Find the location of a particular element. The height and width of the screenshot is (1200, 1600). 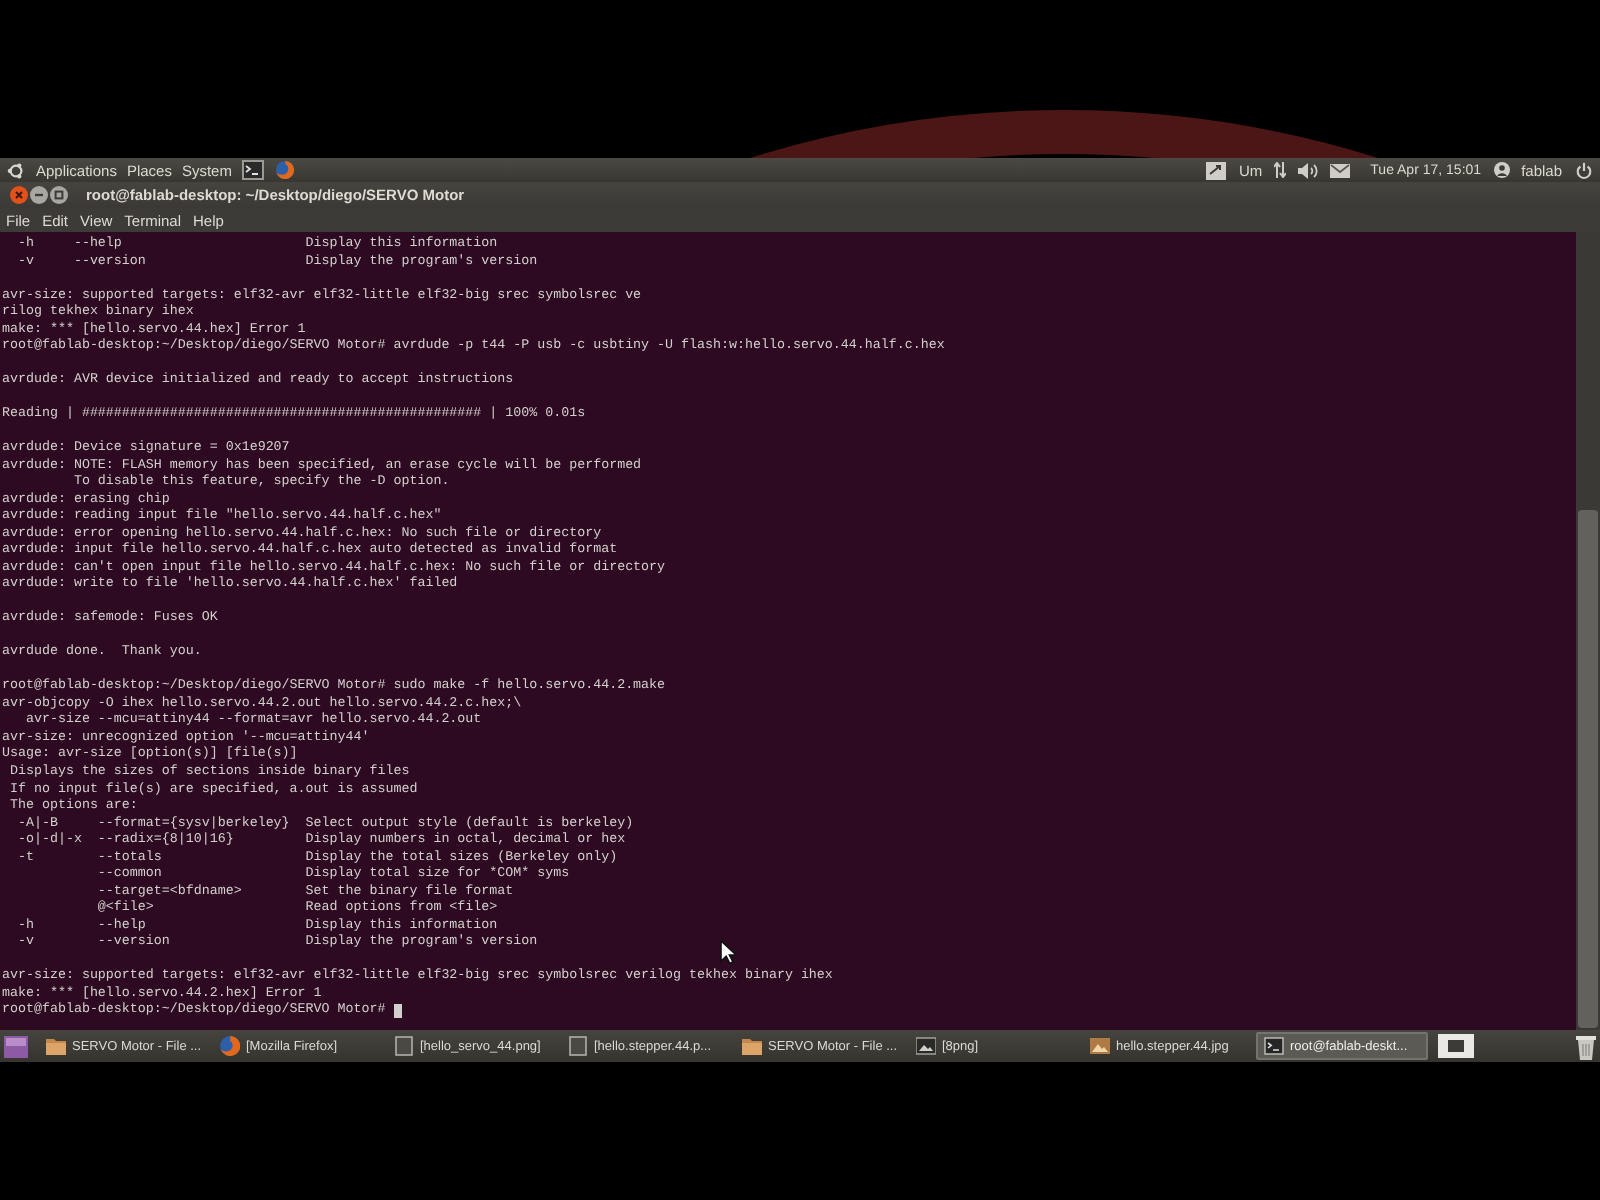

envelope-icon is located at coordinates (1340, 170).